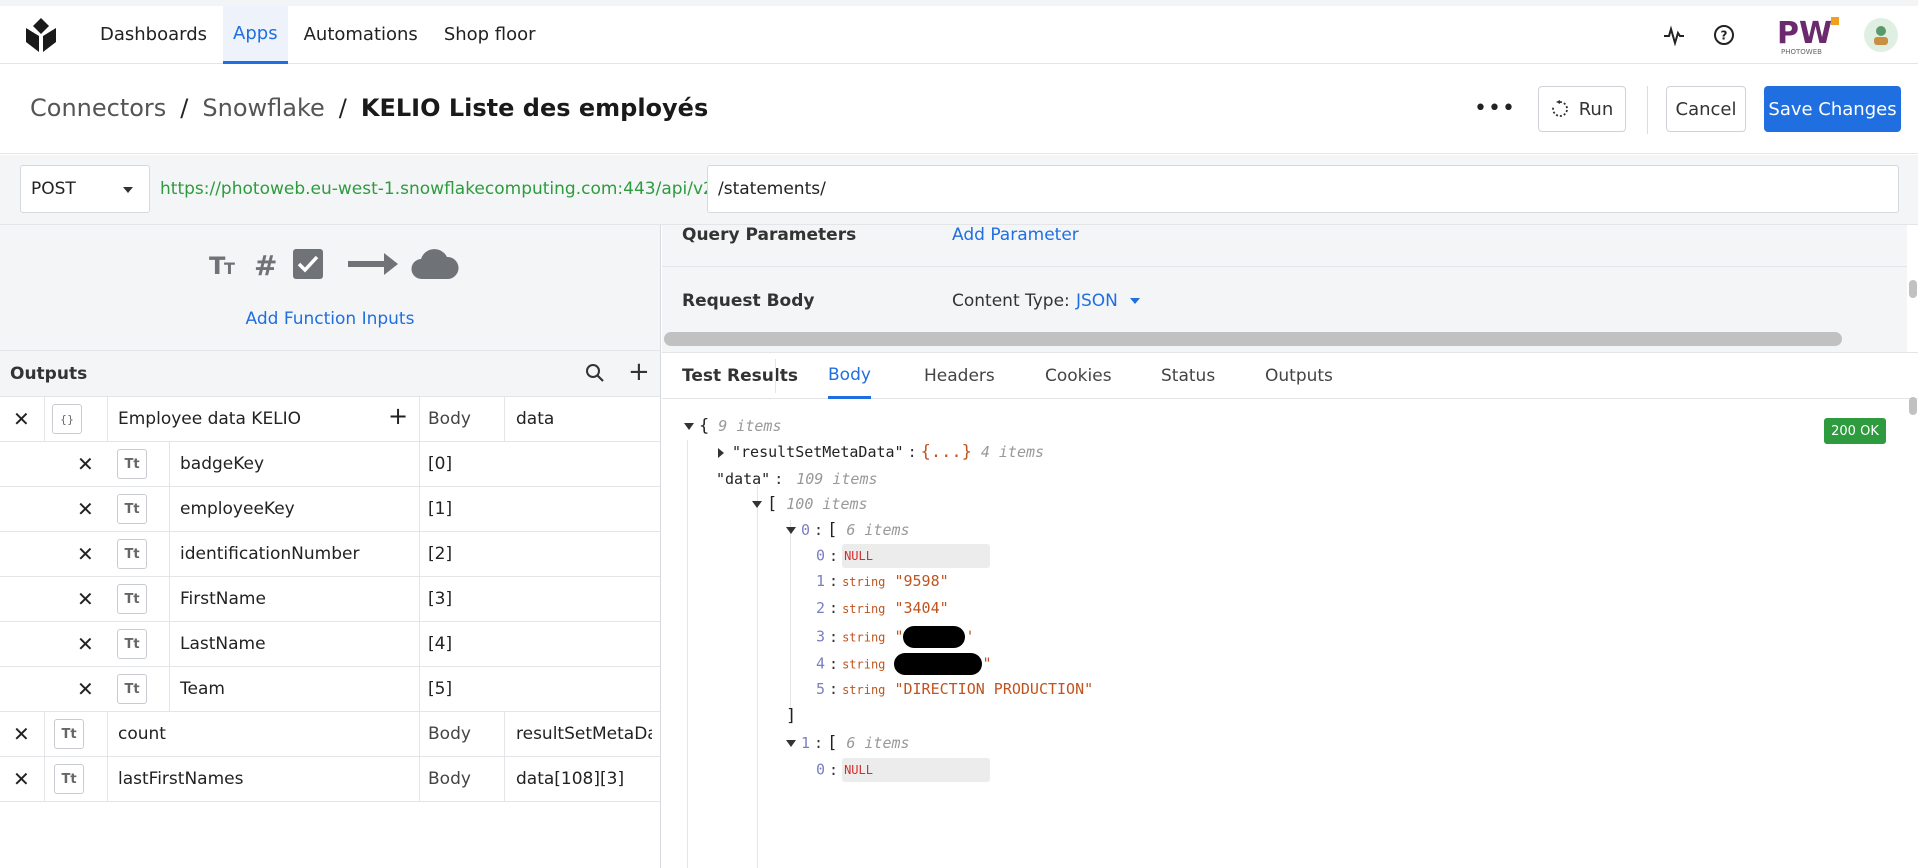  What do you see at coordinates (1724, 35) in the screenshot?
I see `help-icon: ?` at bounding box center [1724, 35].